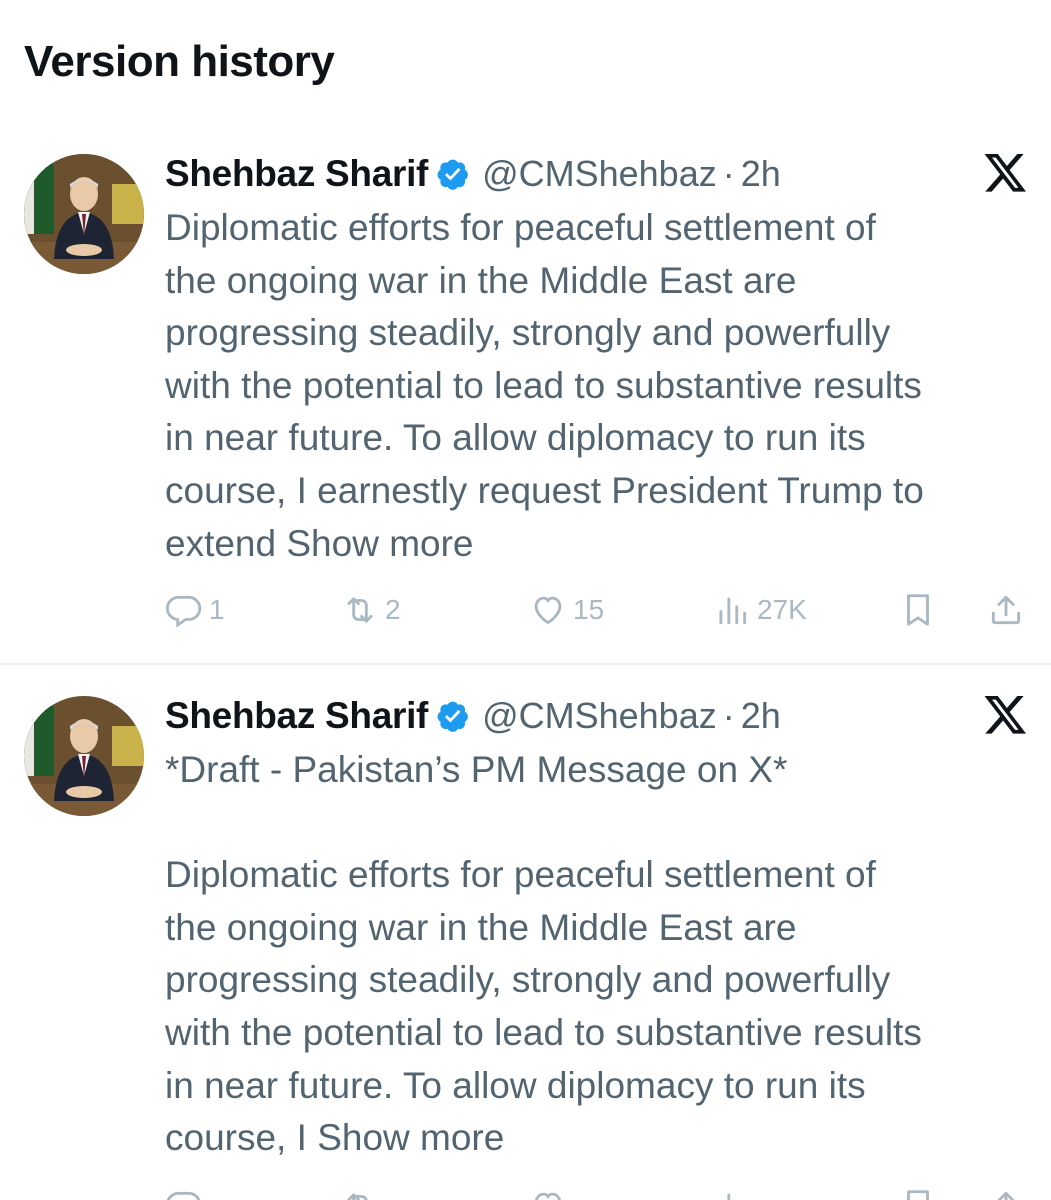  I want to click on like-button, so click(548, 1193).